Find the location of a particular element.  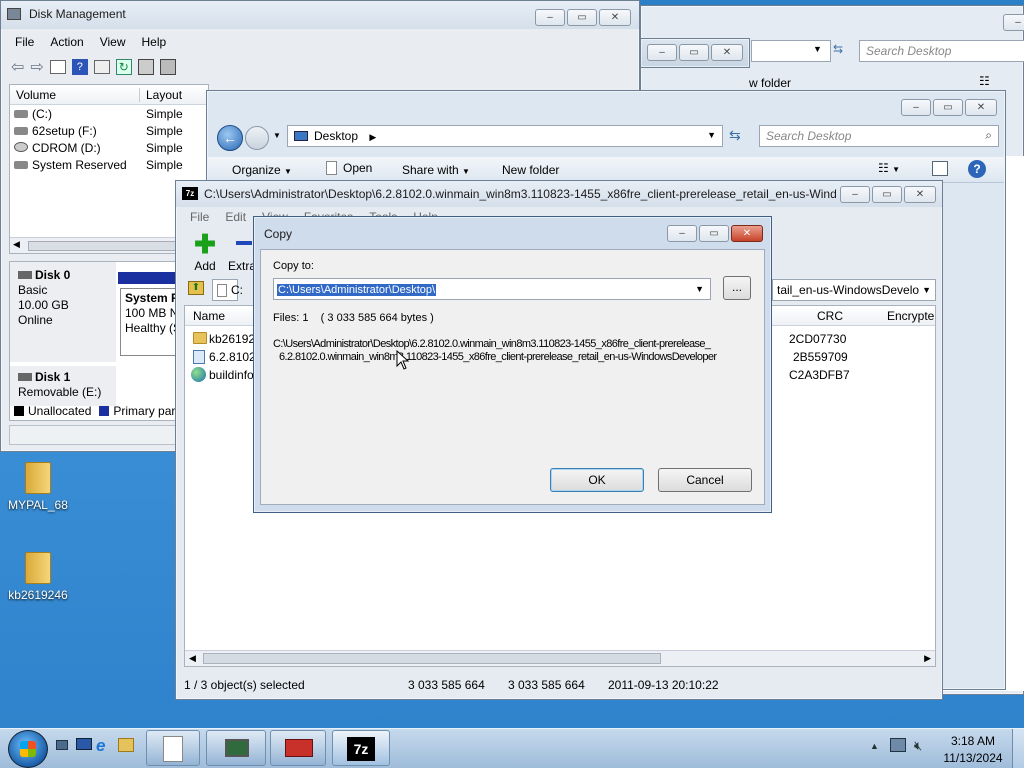

check-icon is located at coordinates (145, 67).